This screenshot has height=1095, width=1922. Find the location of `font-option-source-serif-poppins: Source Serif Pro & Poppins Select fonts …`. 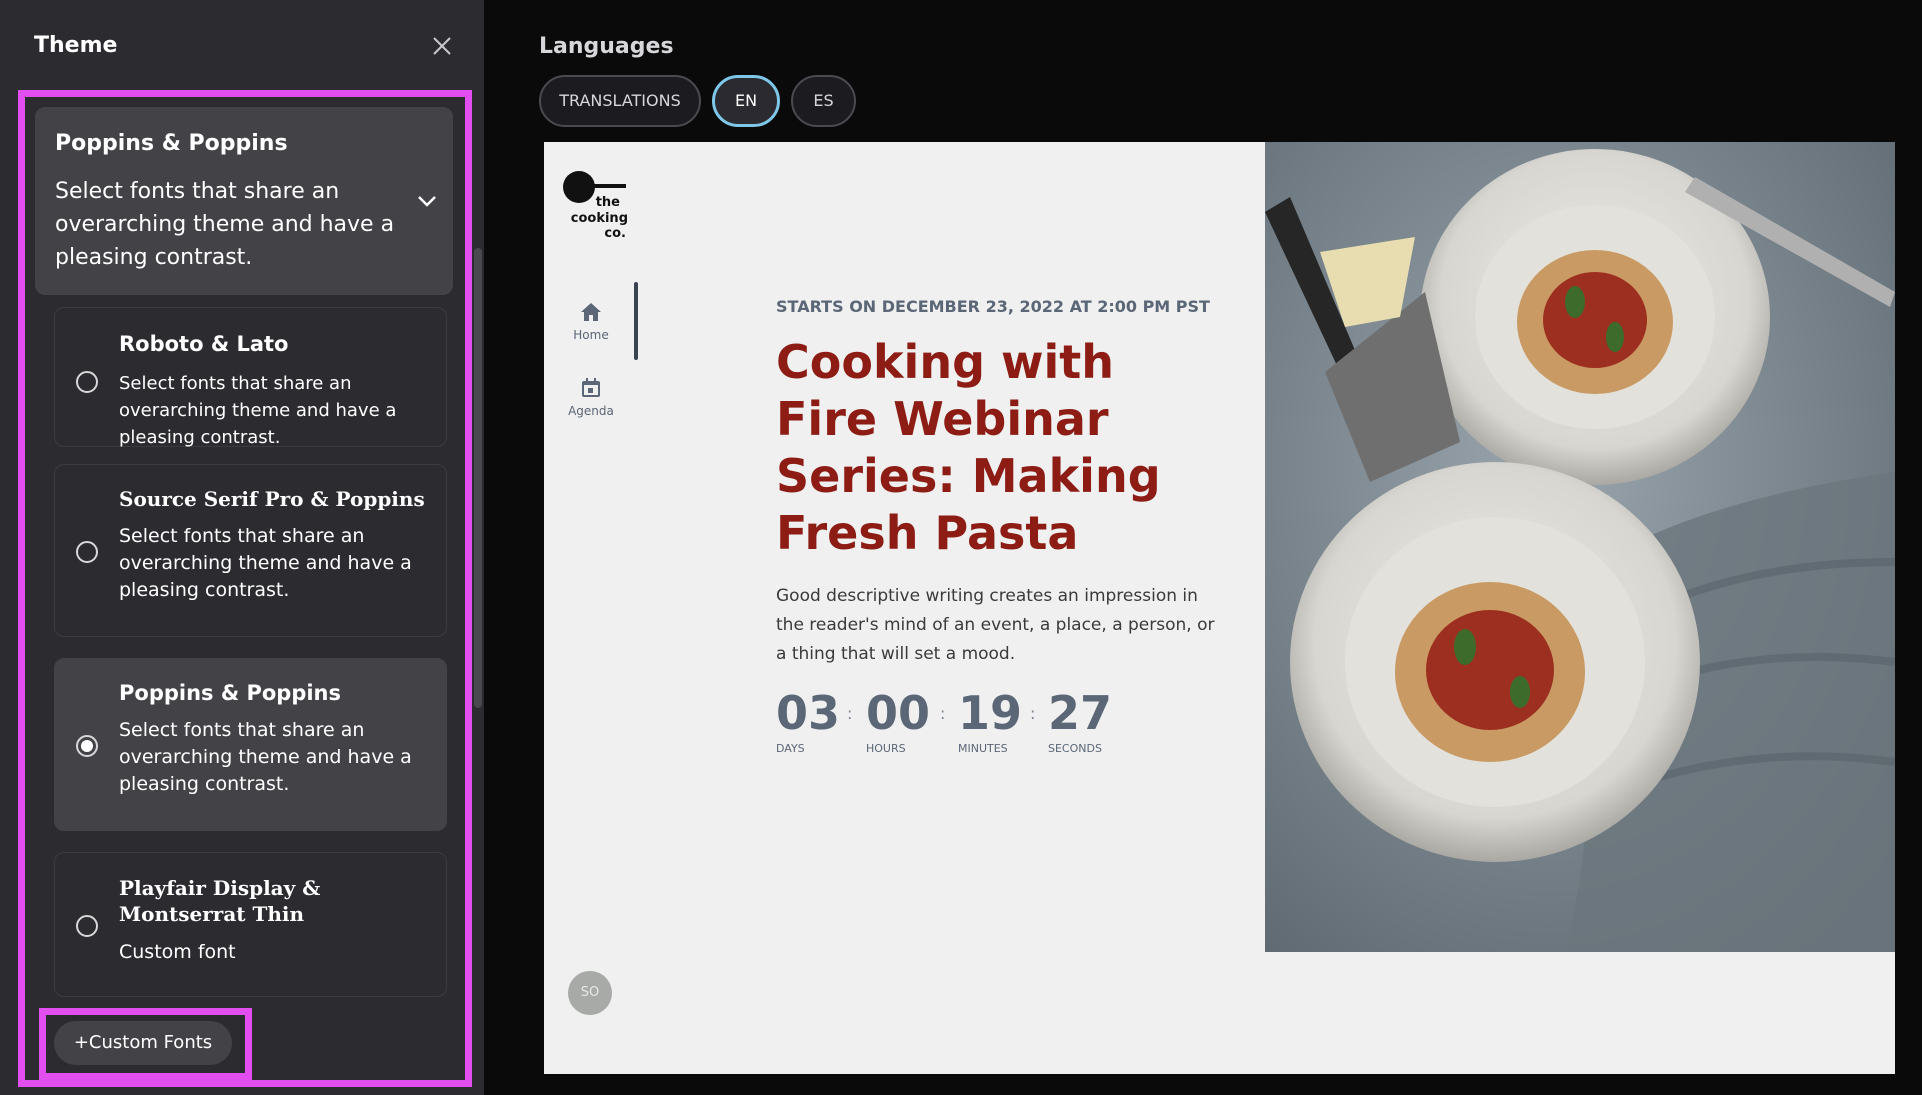

font-option-source-serif-poppins: Source Serif Pro & Poppins Select fonts … is located at coordinates (250, 550).